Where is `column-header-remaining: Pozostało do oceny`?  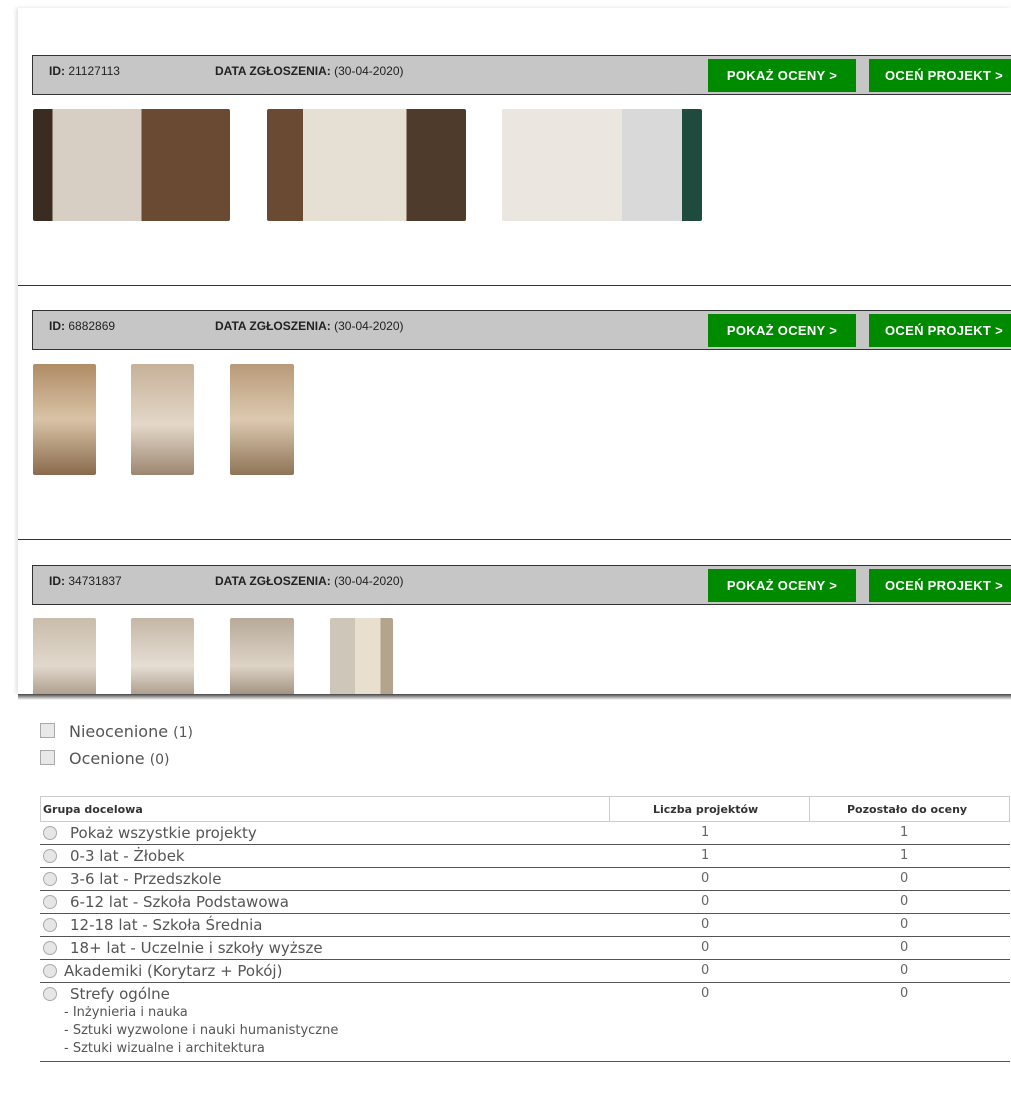 column-header-remaining: Pozostało do oceny is located at coordinates (907, 809).